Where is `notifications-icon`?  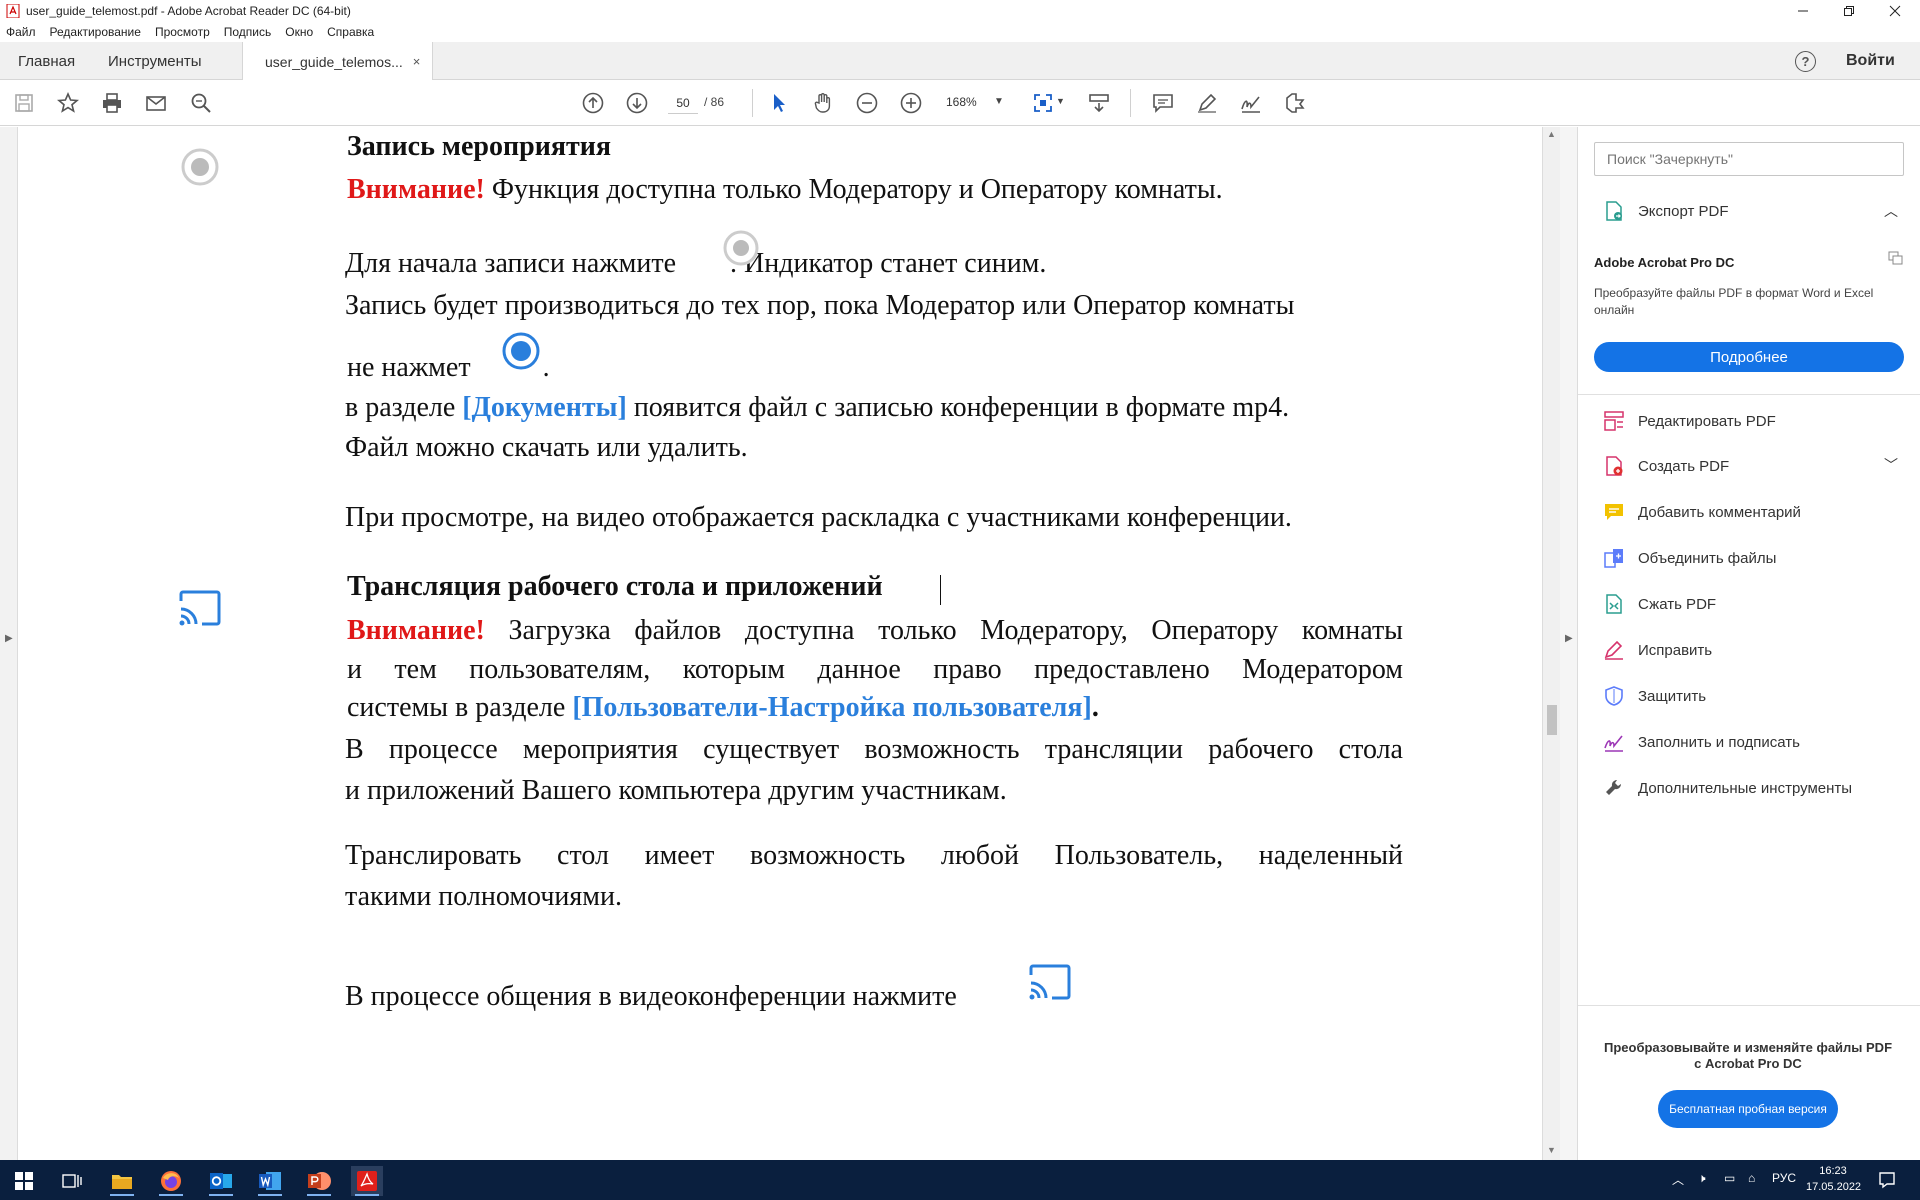
notifications-icon is located at coordinates (1887, 1180).